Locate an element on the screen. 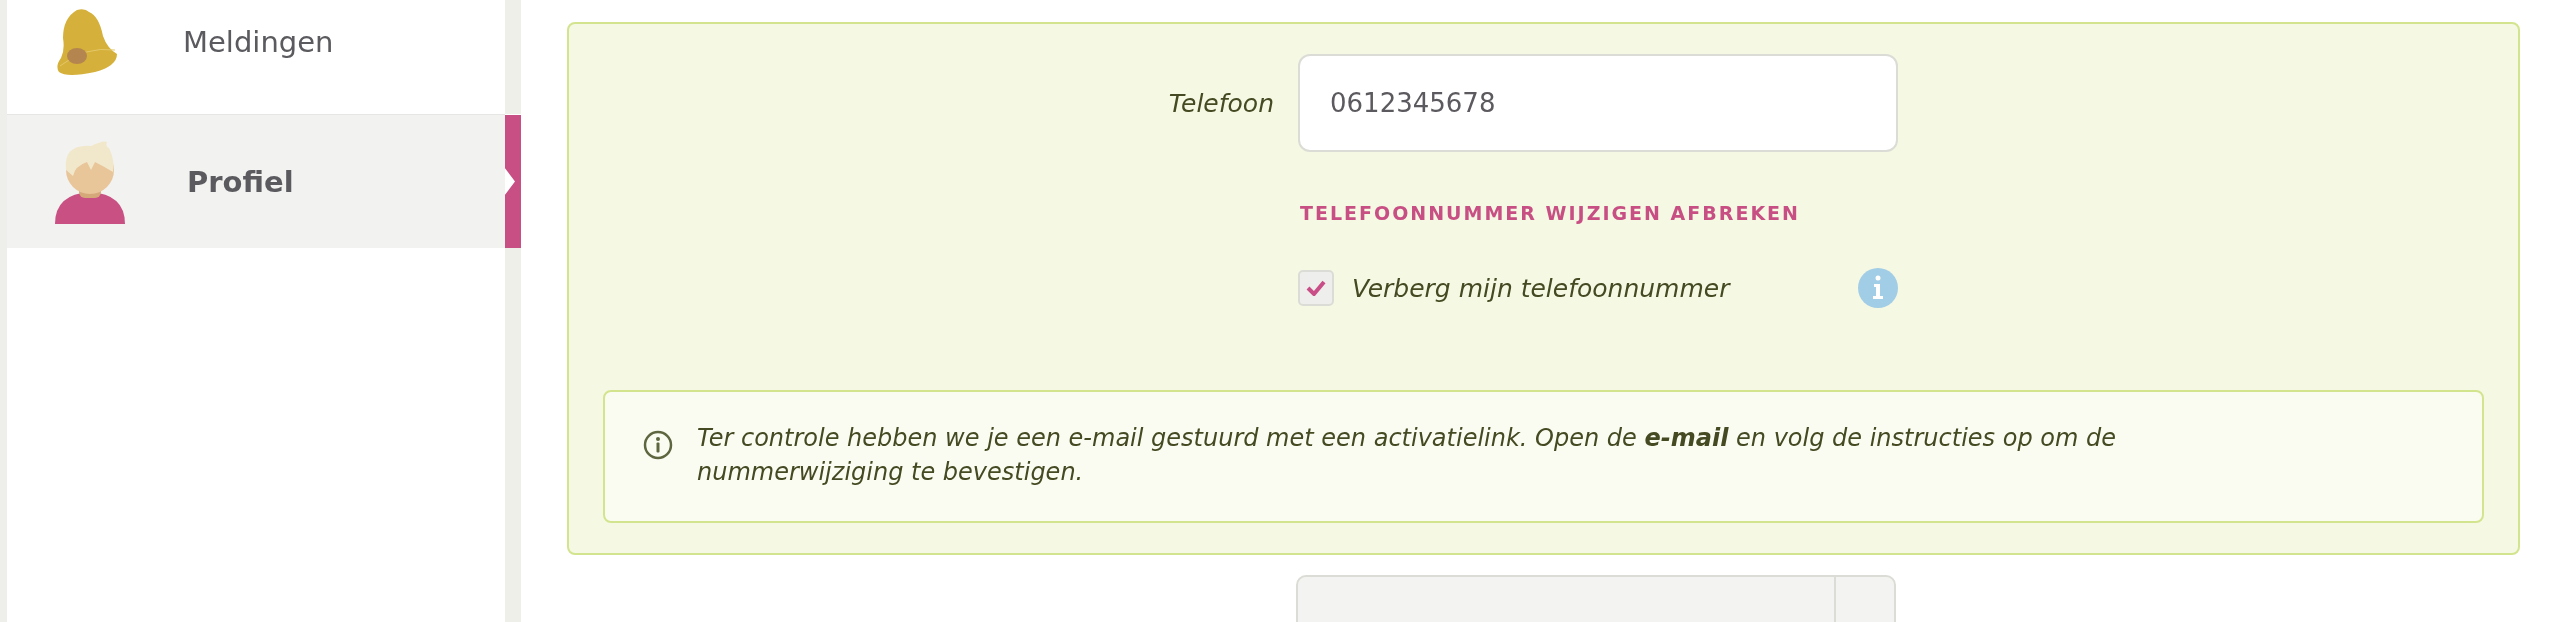  select-field is located at coordinates (1596, 598).